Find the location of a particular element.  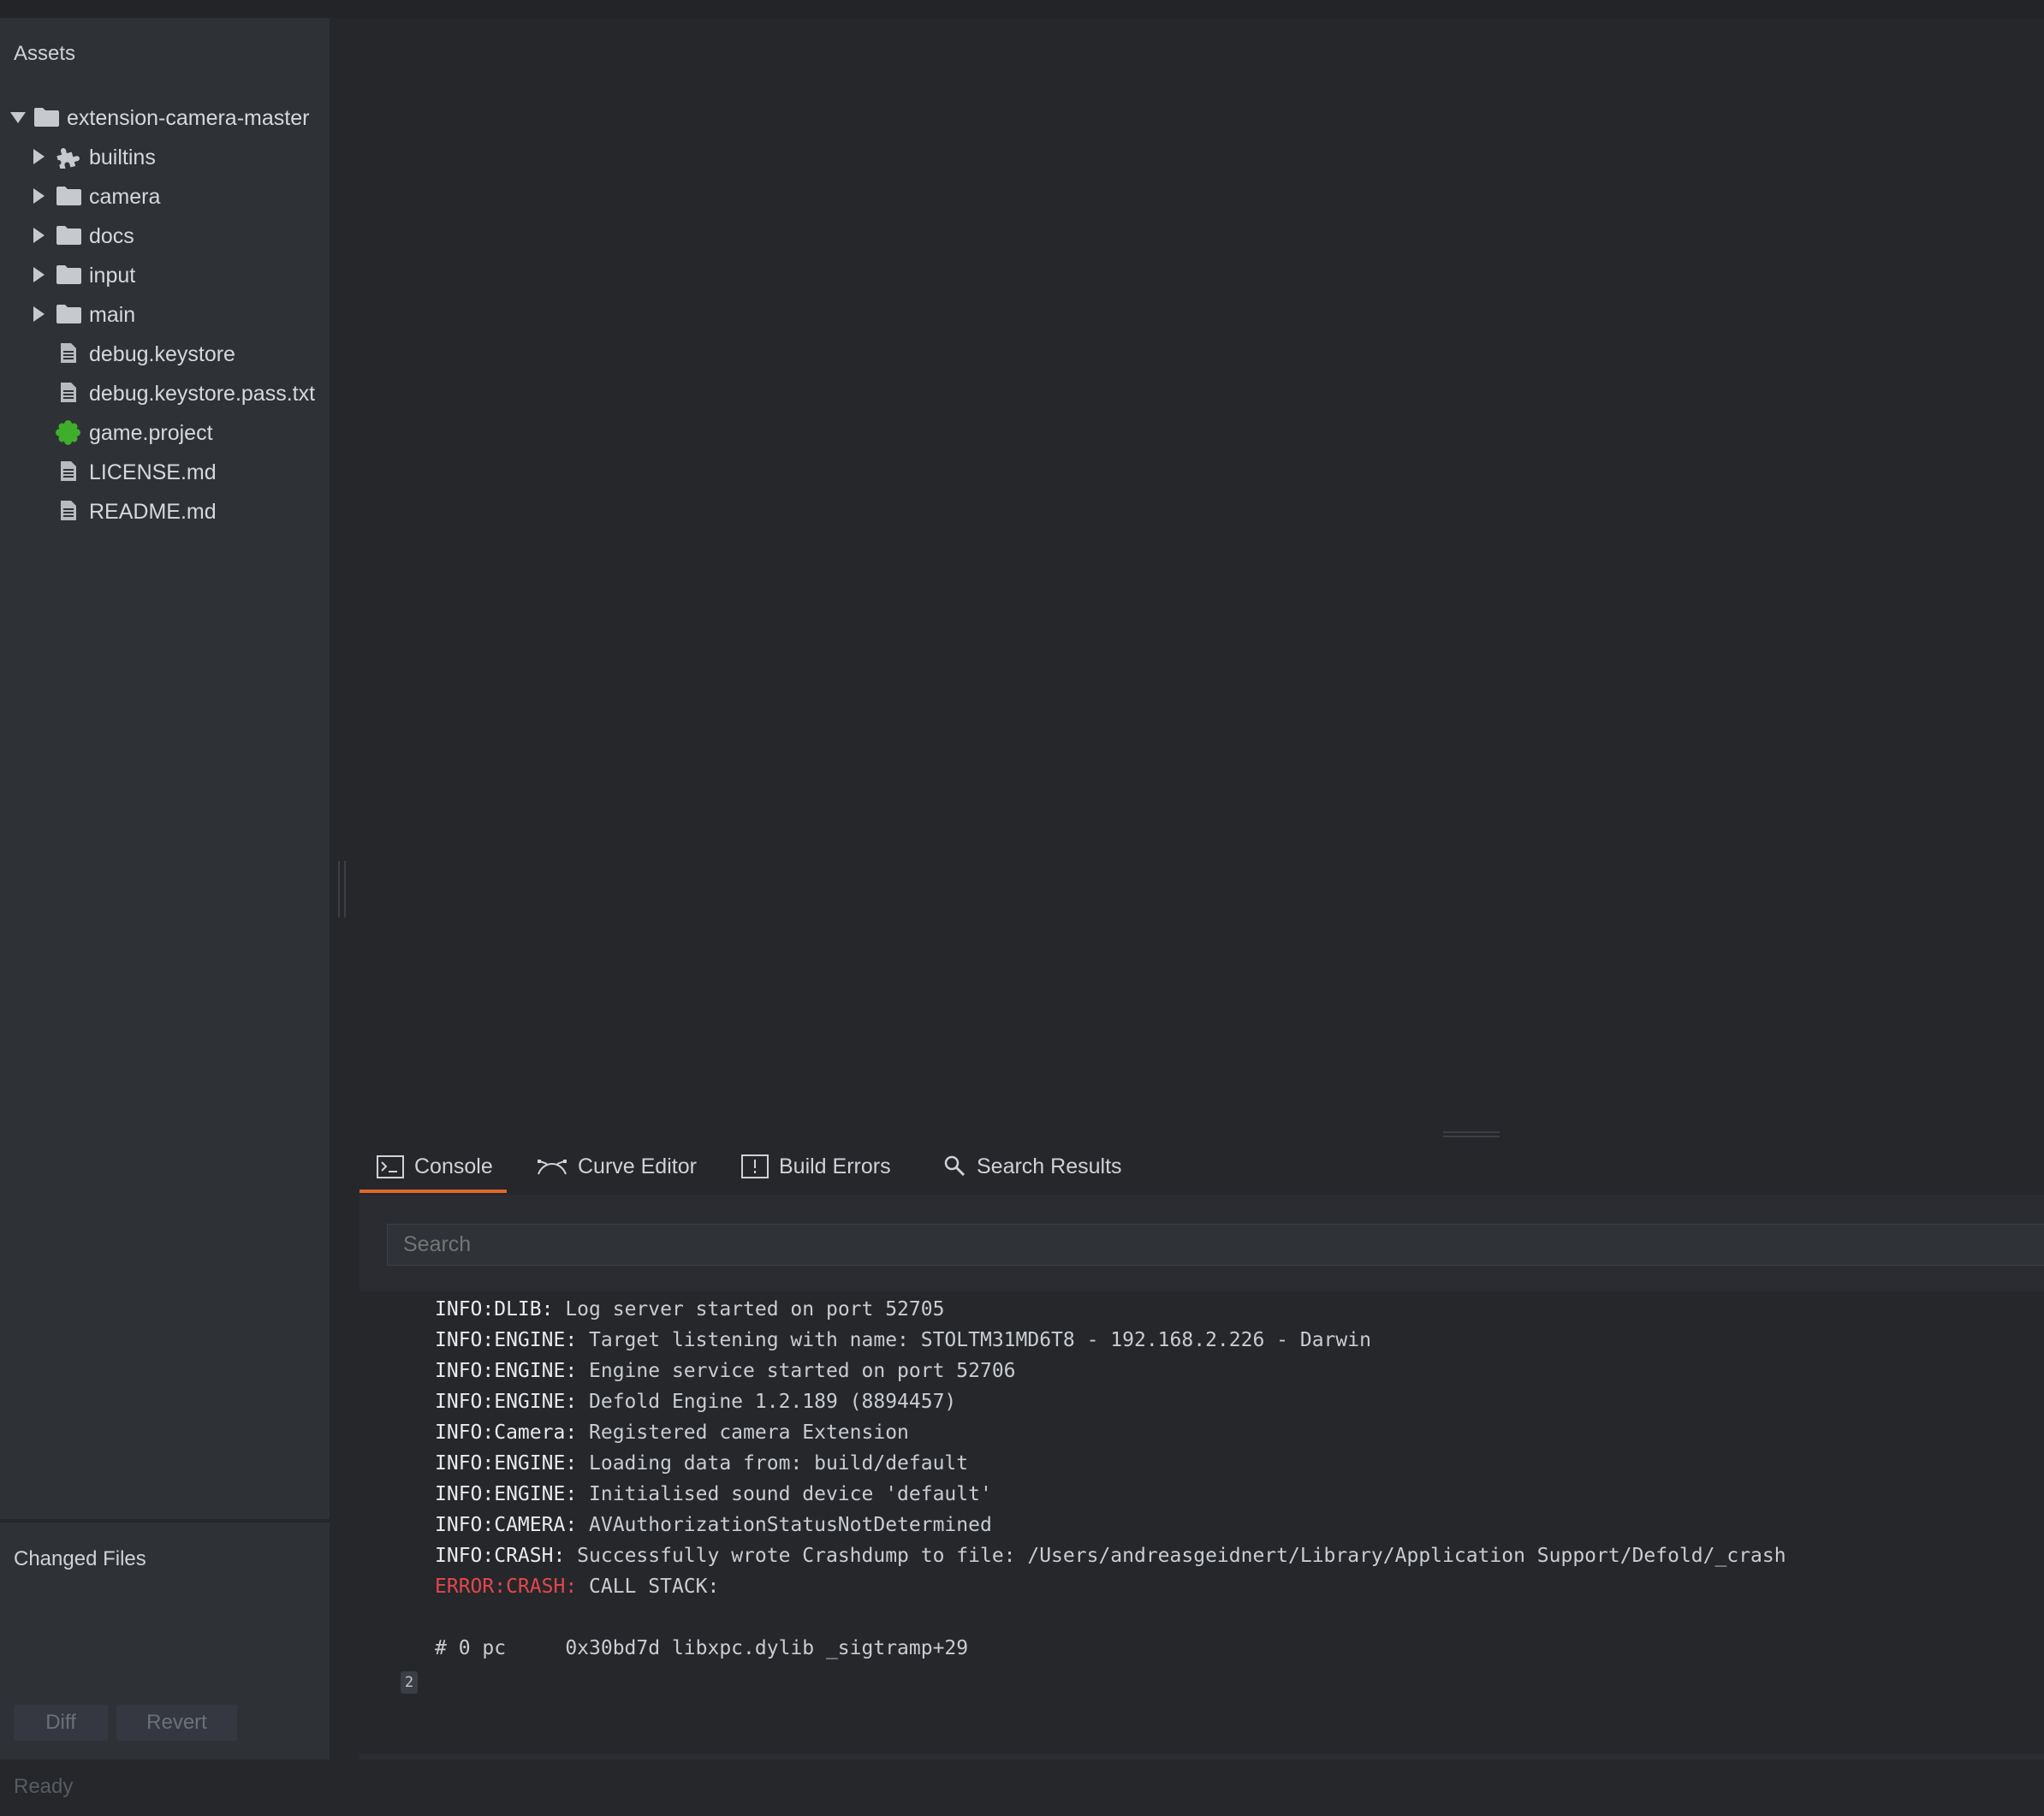

pane-divider is located at coordinates (165, 1520).